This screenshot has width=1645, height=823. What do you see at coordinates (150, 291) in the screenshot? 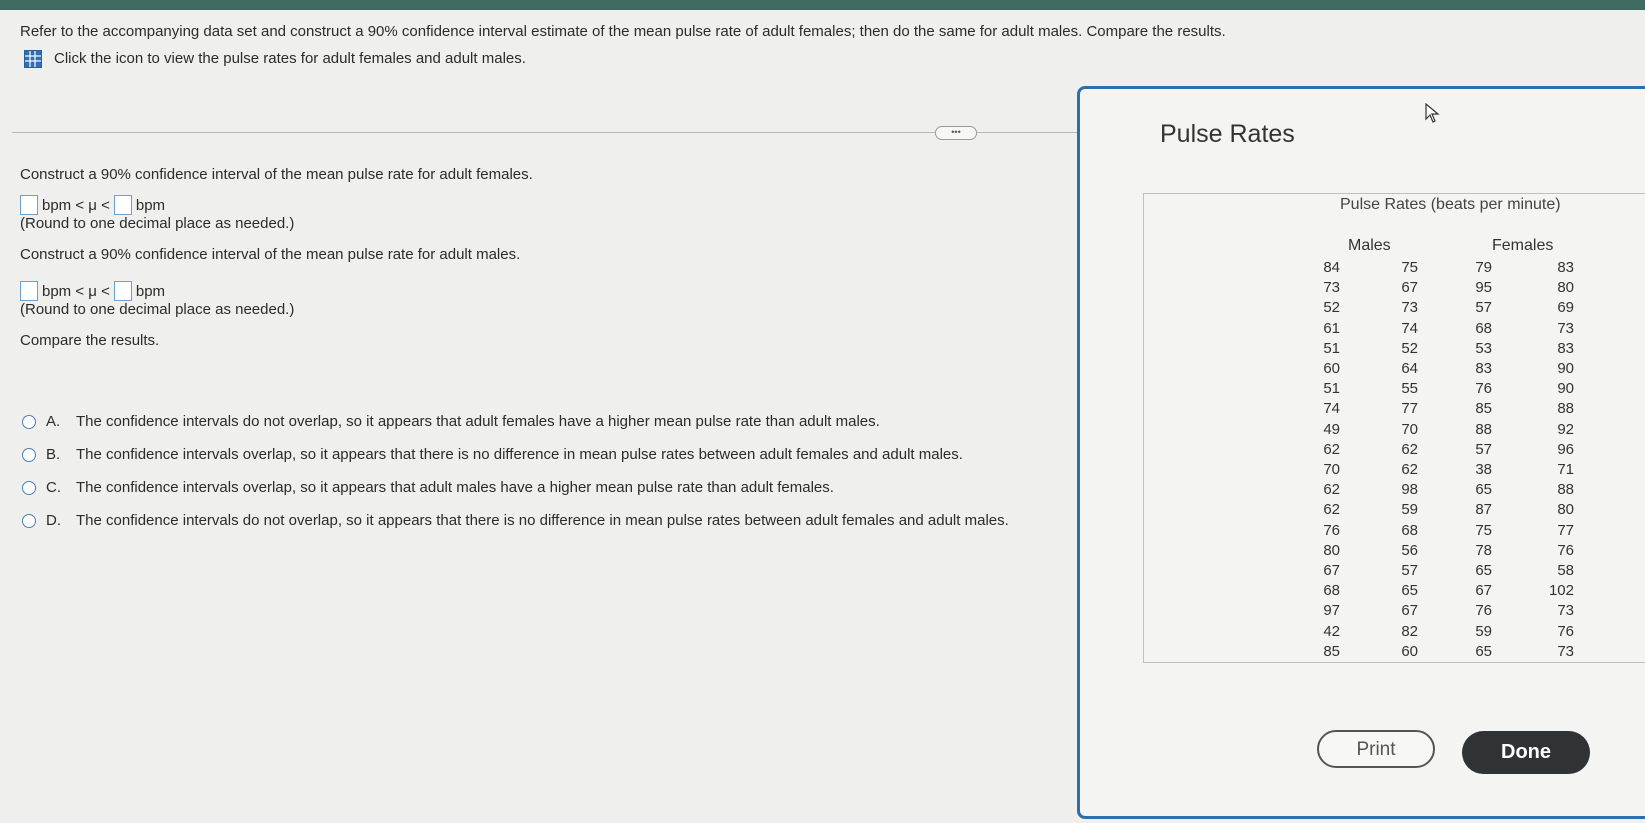
I see `male-unit-right: bpm` at bounding box center [150, 291].